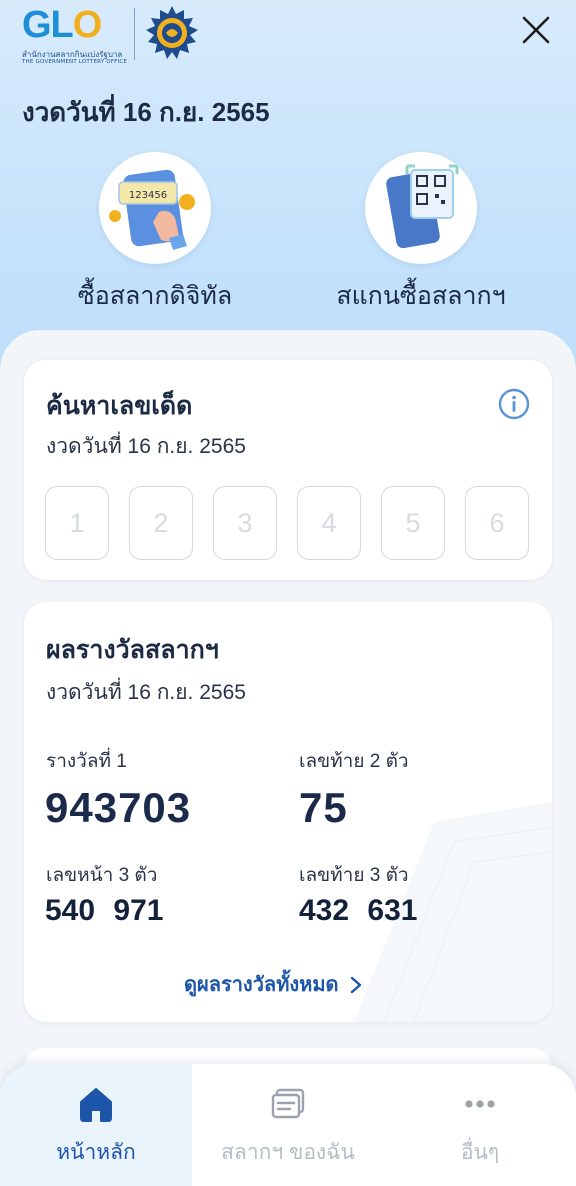 The image size is (576, 1186). What do you see at coordinates (355, 985) in the screenshot?
I see `chevron-right-icon` at bounding box center [355, 985].